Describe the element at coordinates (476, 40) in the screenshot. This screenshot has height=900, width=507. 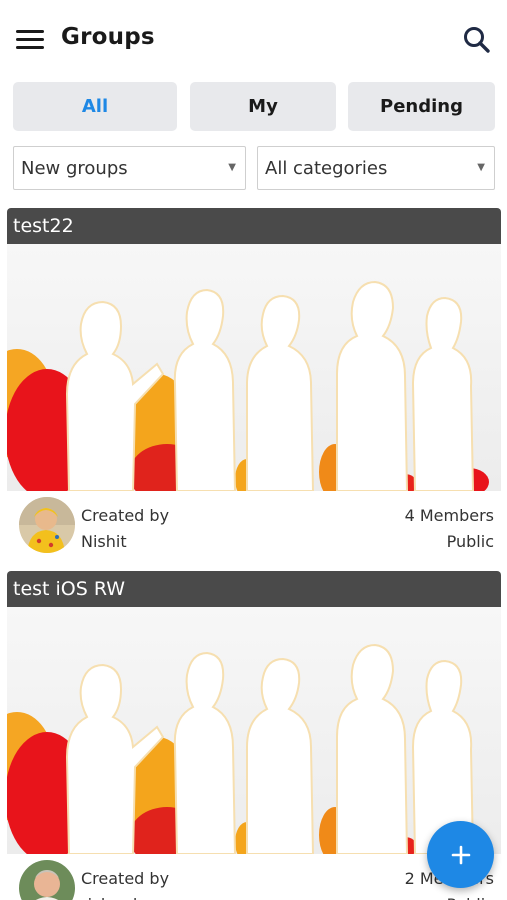
I see `search-icon` at that location.